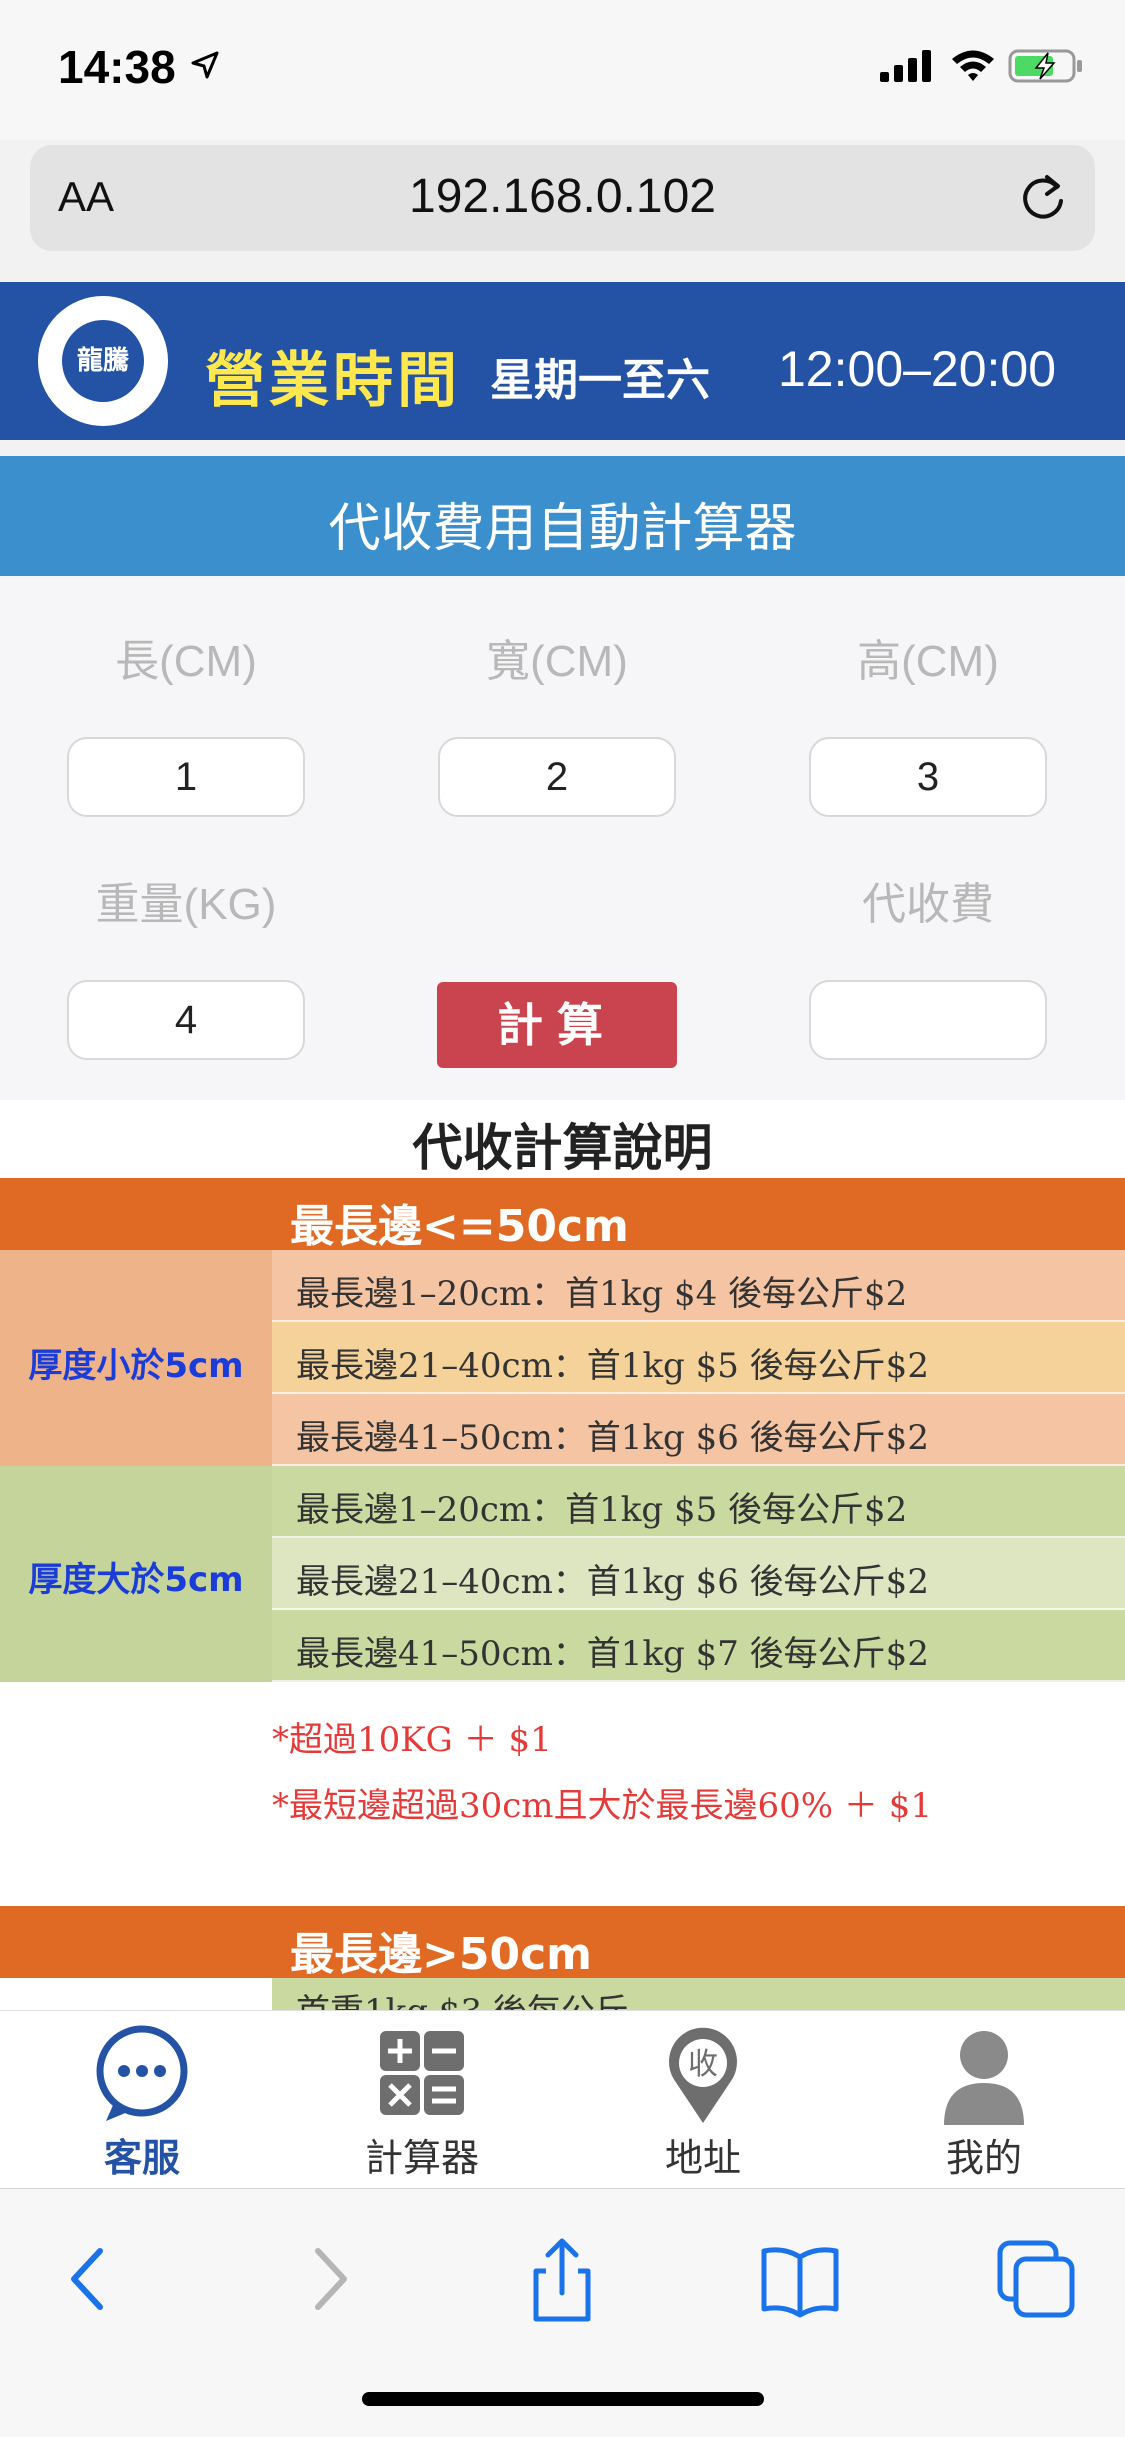  I want to click on explanation-title: 代收計算說明, so click(562, 1147).